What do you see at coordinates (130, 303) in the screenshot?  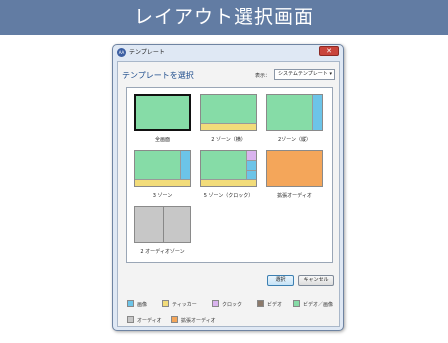 I see `legend-swatch-image` at bounding box center [130, 303].